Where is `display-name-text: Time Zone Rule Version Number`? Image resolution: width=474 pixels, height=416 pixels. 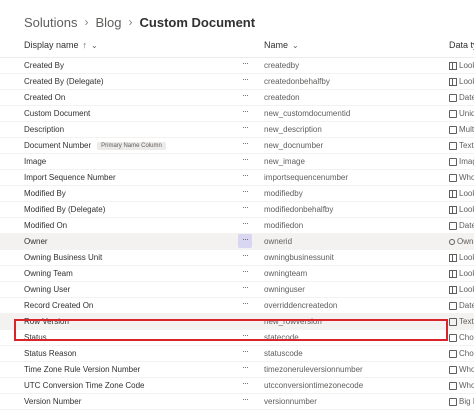 display-name-text: Time Zone Rule Version Number is located at coordinates (82, 369).